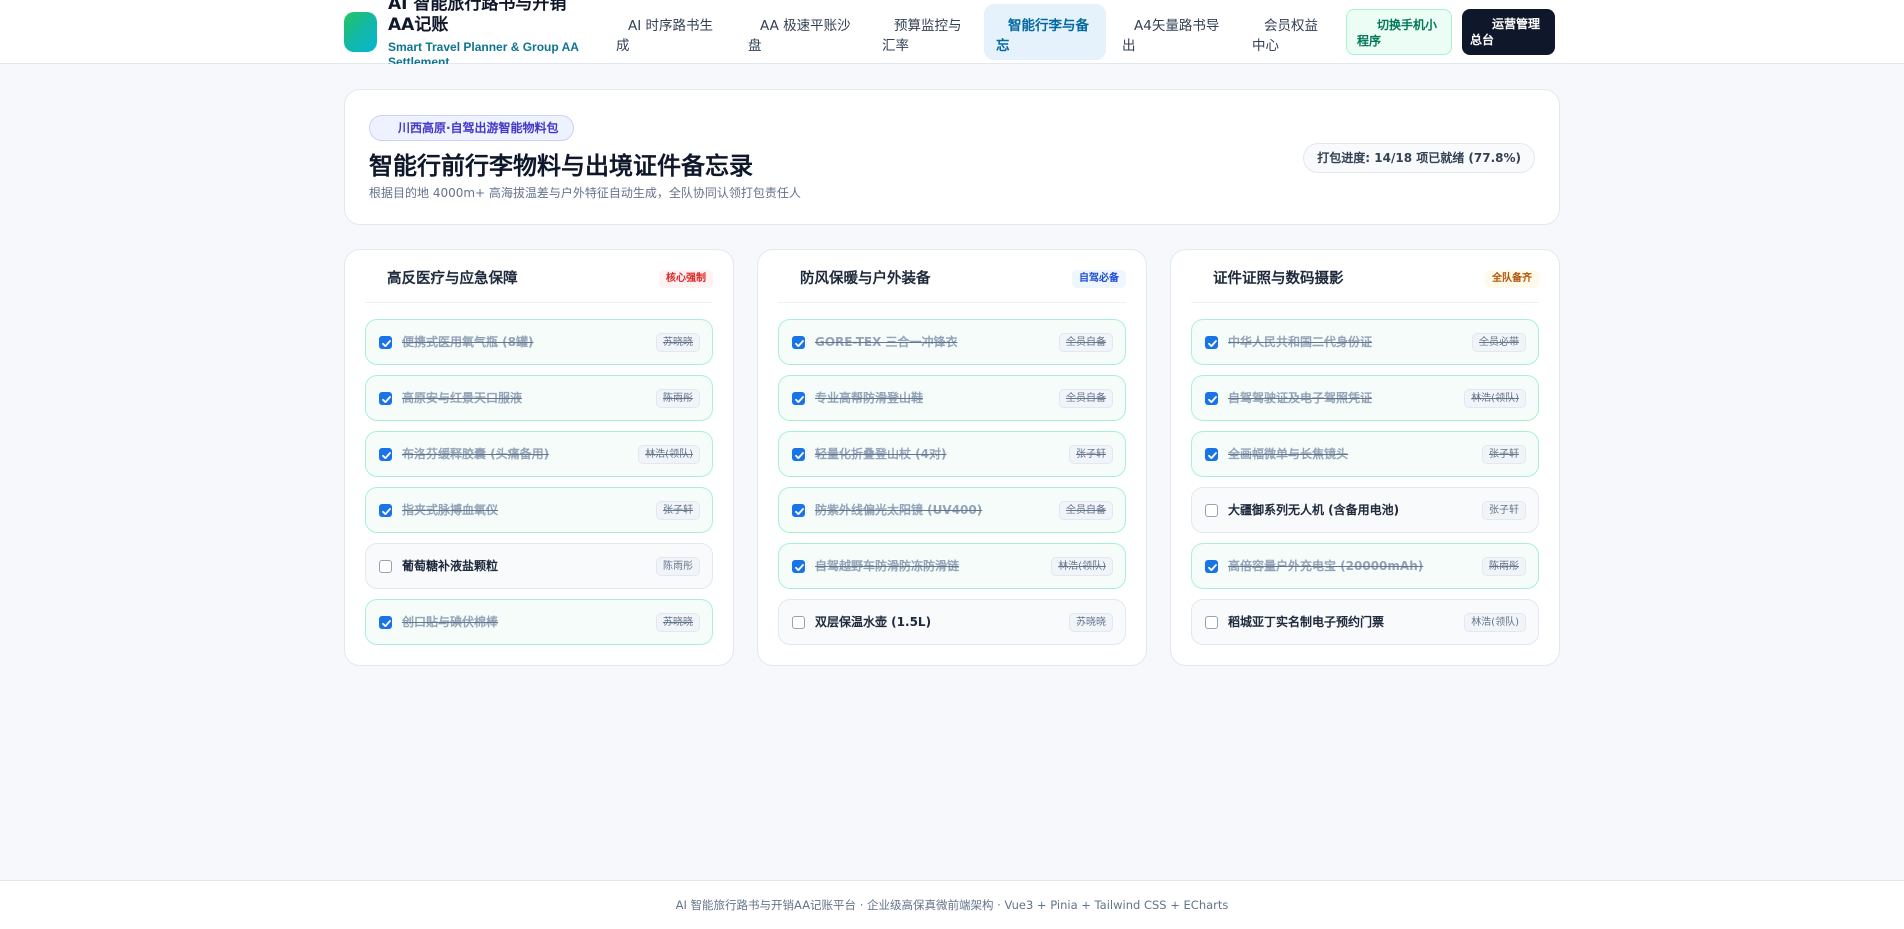 This screenshot has width=1904, height=929. What do you see at coordinates (450, 622) in the screenshot?
I see `item-label: 创口贴与碘伏棉棒` at bounding box center [450, 622].